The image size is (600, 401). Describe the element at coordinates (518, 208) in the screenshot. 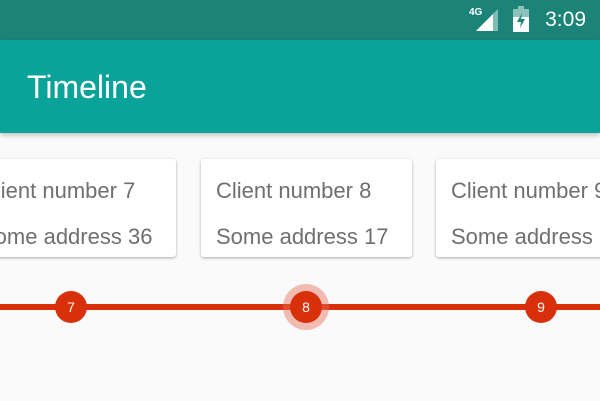

I see `client-card-9: Client number 9 Some address 9` at that location.